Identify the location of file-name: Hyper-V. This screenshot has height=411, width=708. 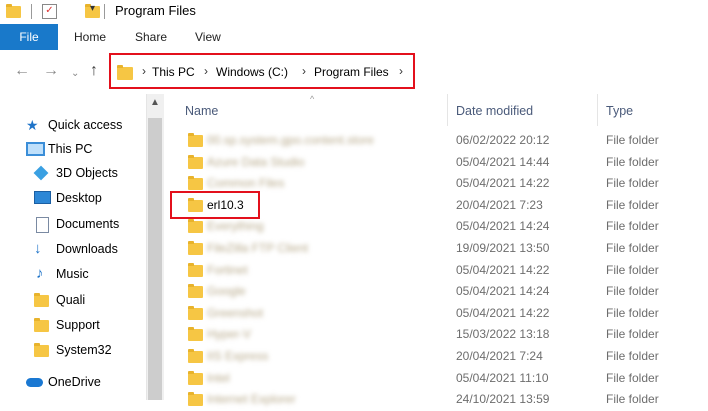
(229, 334).